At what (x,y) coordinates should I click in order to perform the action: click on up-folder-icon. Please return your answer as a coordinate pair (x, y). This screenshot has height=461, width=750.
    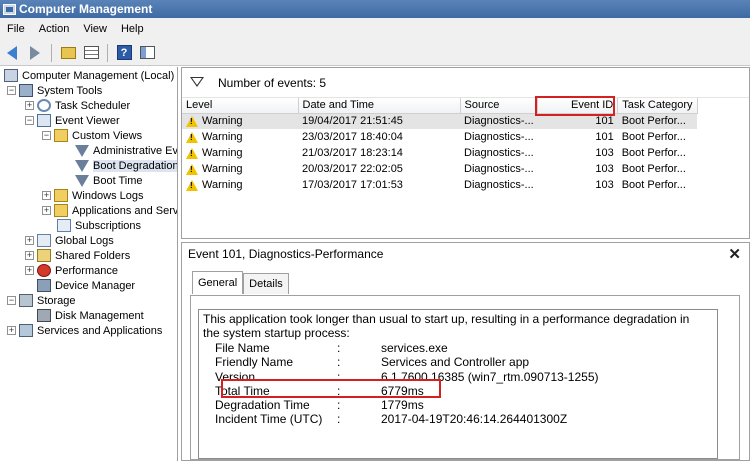
    Looking at the image, I should click on (68, 52).